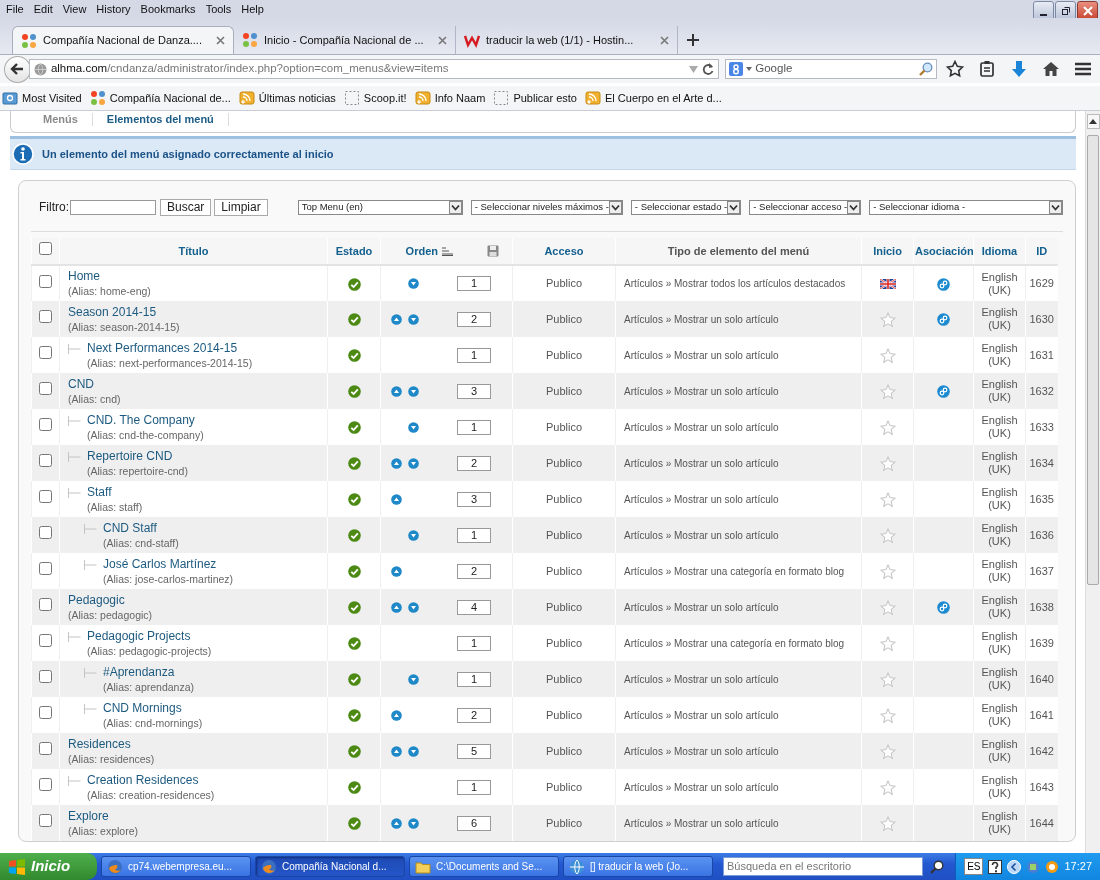 This screenshot has width=1100, height=880. Describe the element at coordinates (374, 69) in the screenshot. I see `url-field: alhma.com/cndanza/administrator/index.php?option=com_menus&view=items` at that location.